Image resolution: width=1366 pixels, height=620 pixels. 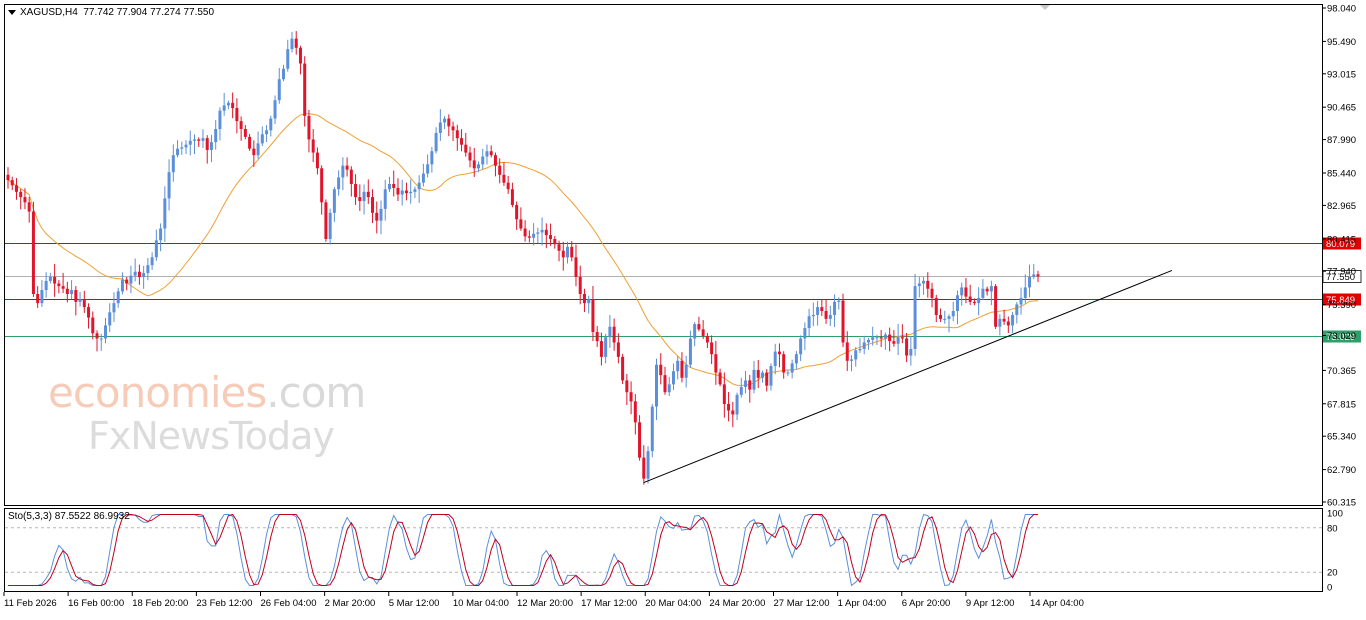 What do you see at coordinates (289, 603) in the screenshot?
I see `time-tick-label: 26 Feb 04:00` at bounding box center [289, 603].